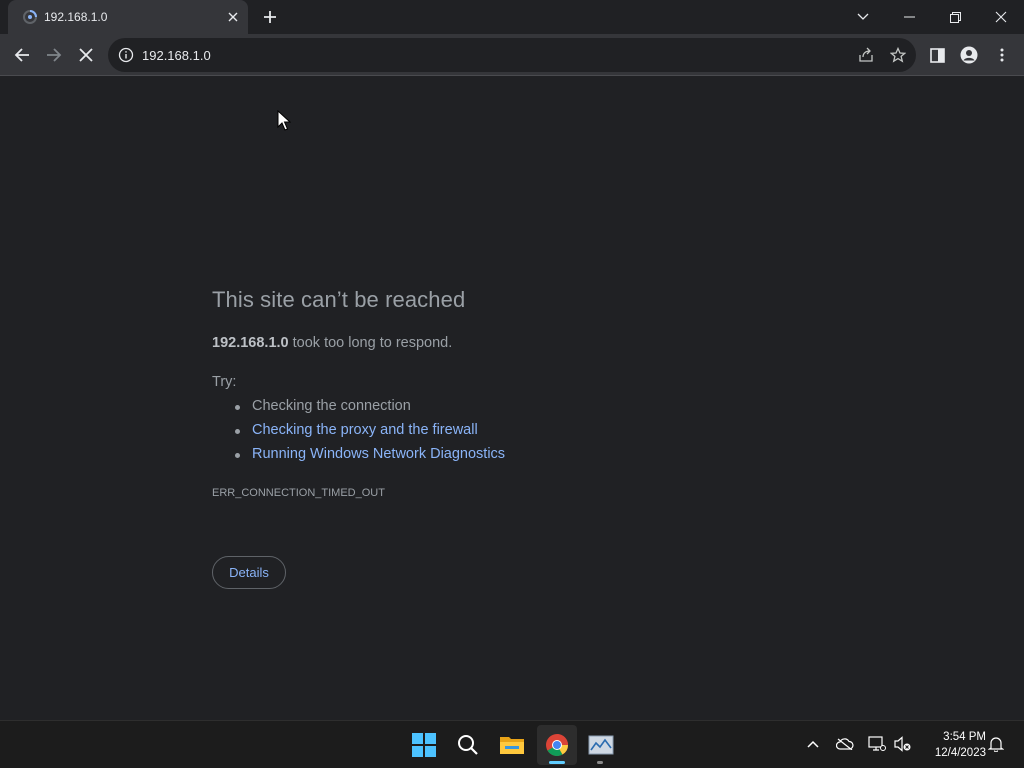 This screenshot has height=768, width=1024. I want to click on onedrive-offline-icon, so click(845, 744).